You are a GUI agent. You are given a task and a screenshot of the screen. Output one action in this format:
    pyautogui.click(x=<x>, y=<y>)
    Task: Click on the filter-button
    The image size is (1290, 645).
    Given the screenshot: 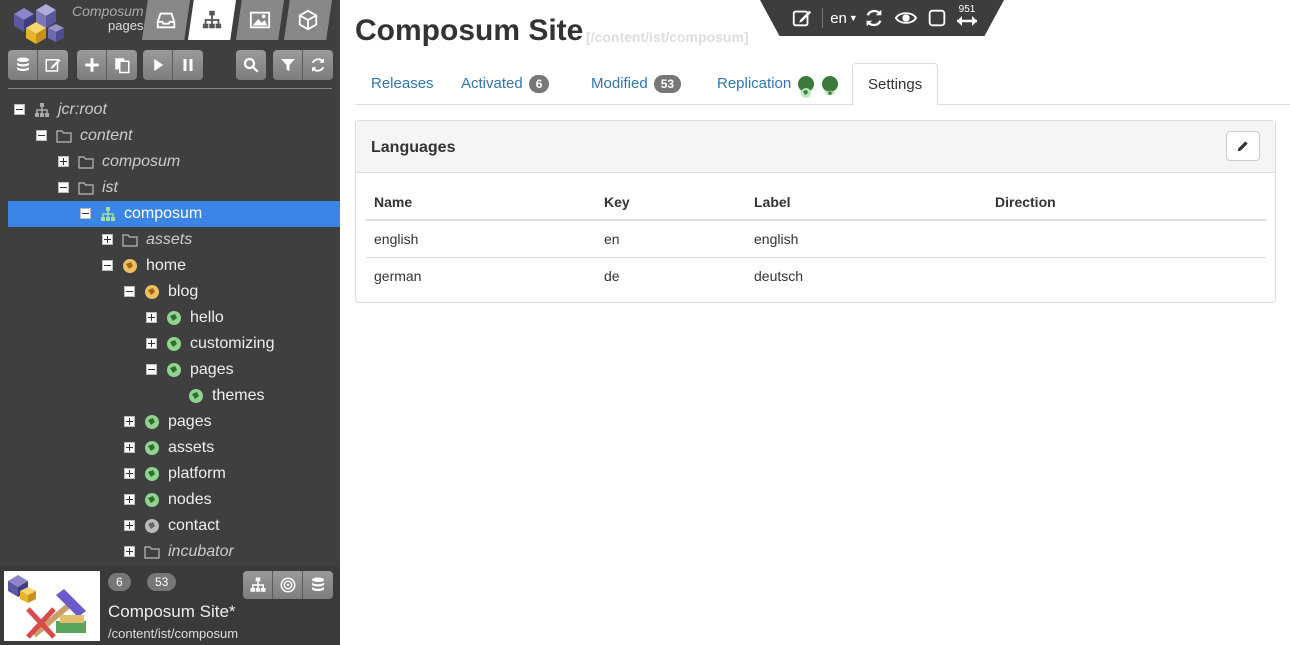 What is the action you would take?
    pyautogui.click(x=288, y=65)
    